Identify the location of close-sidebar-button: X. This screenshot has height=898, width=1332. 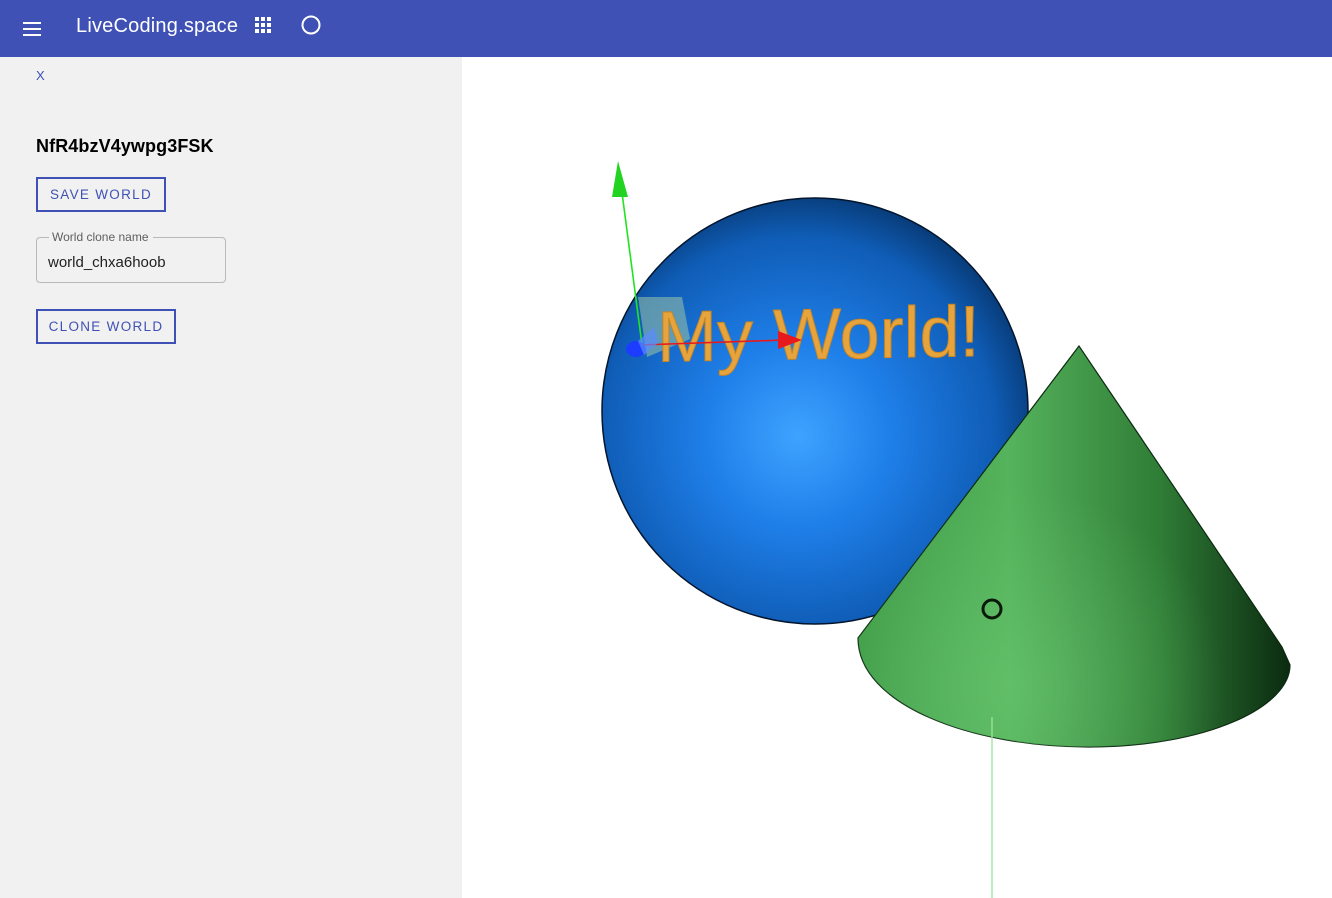
(44, 76).